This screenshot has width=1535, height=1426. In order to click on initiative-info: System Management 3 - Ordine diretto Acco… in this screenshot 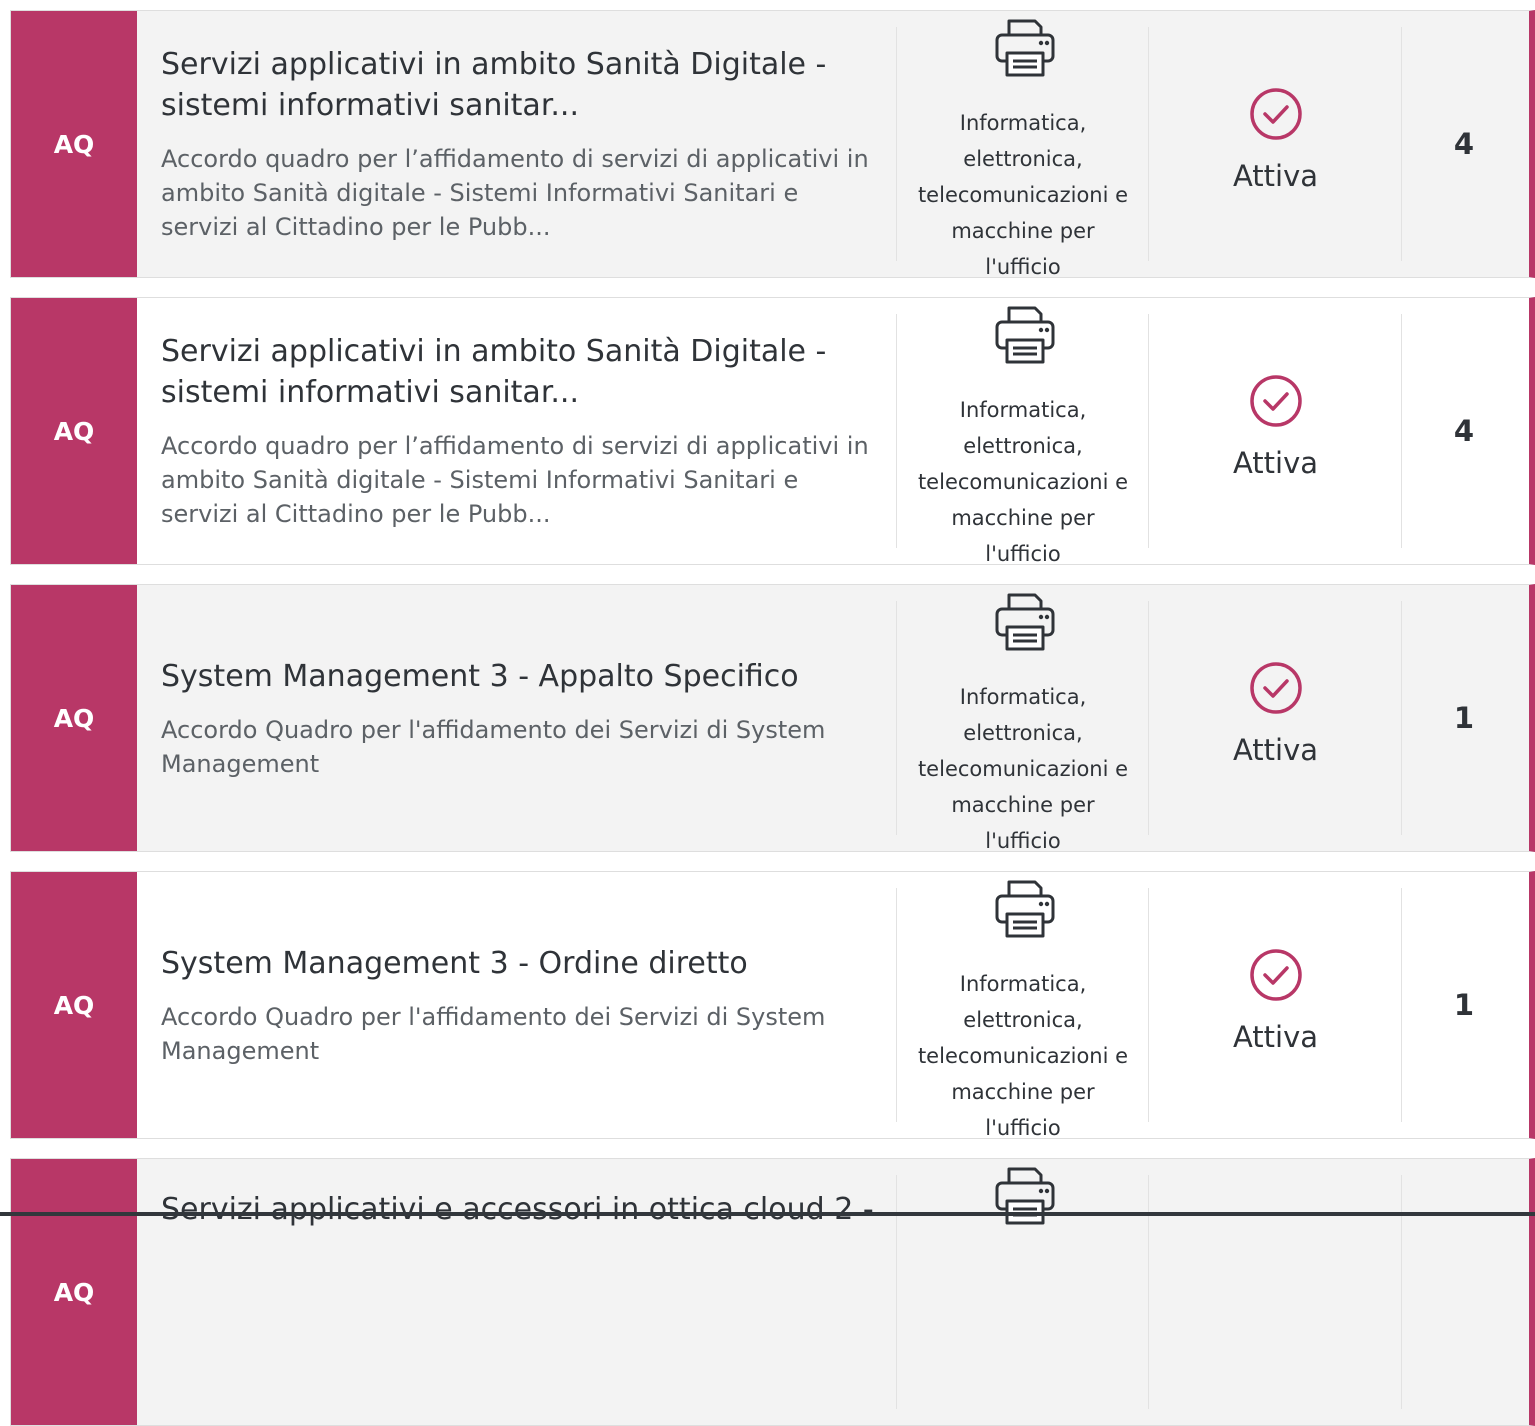, I will do `click(518, 1005)`.